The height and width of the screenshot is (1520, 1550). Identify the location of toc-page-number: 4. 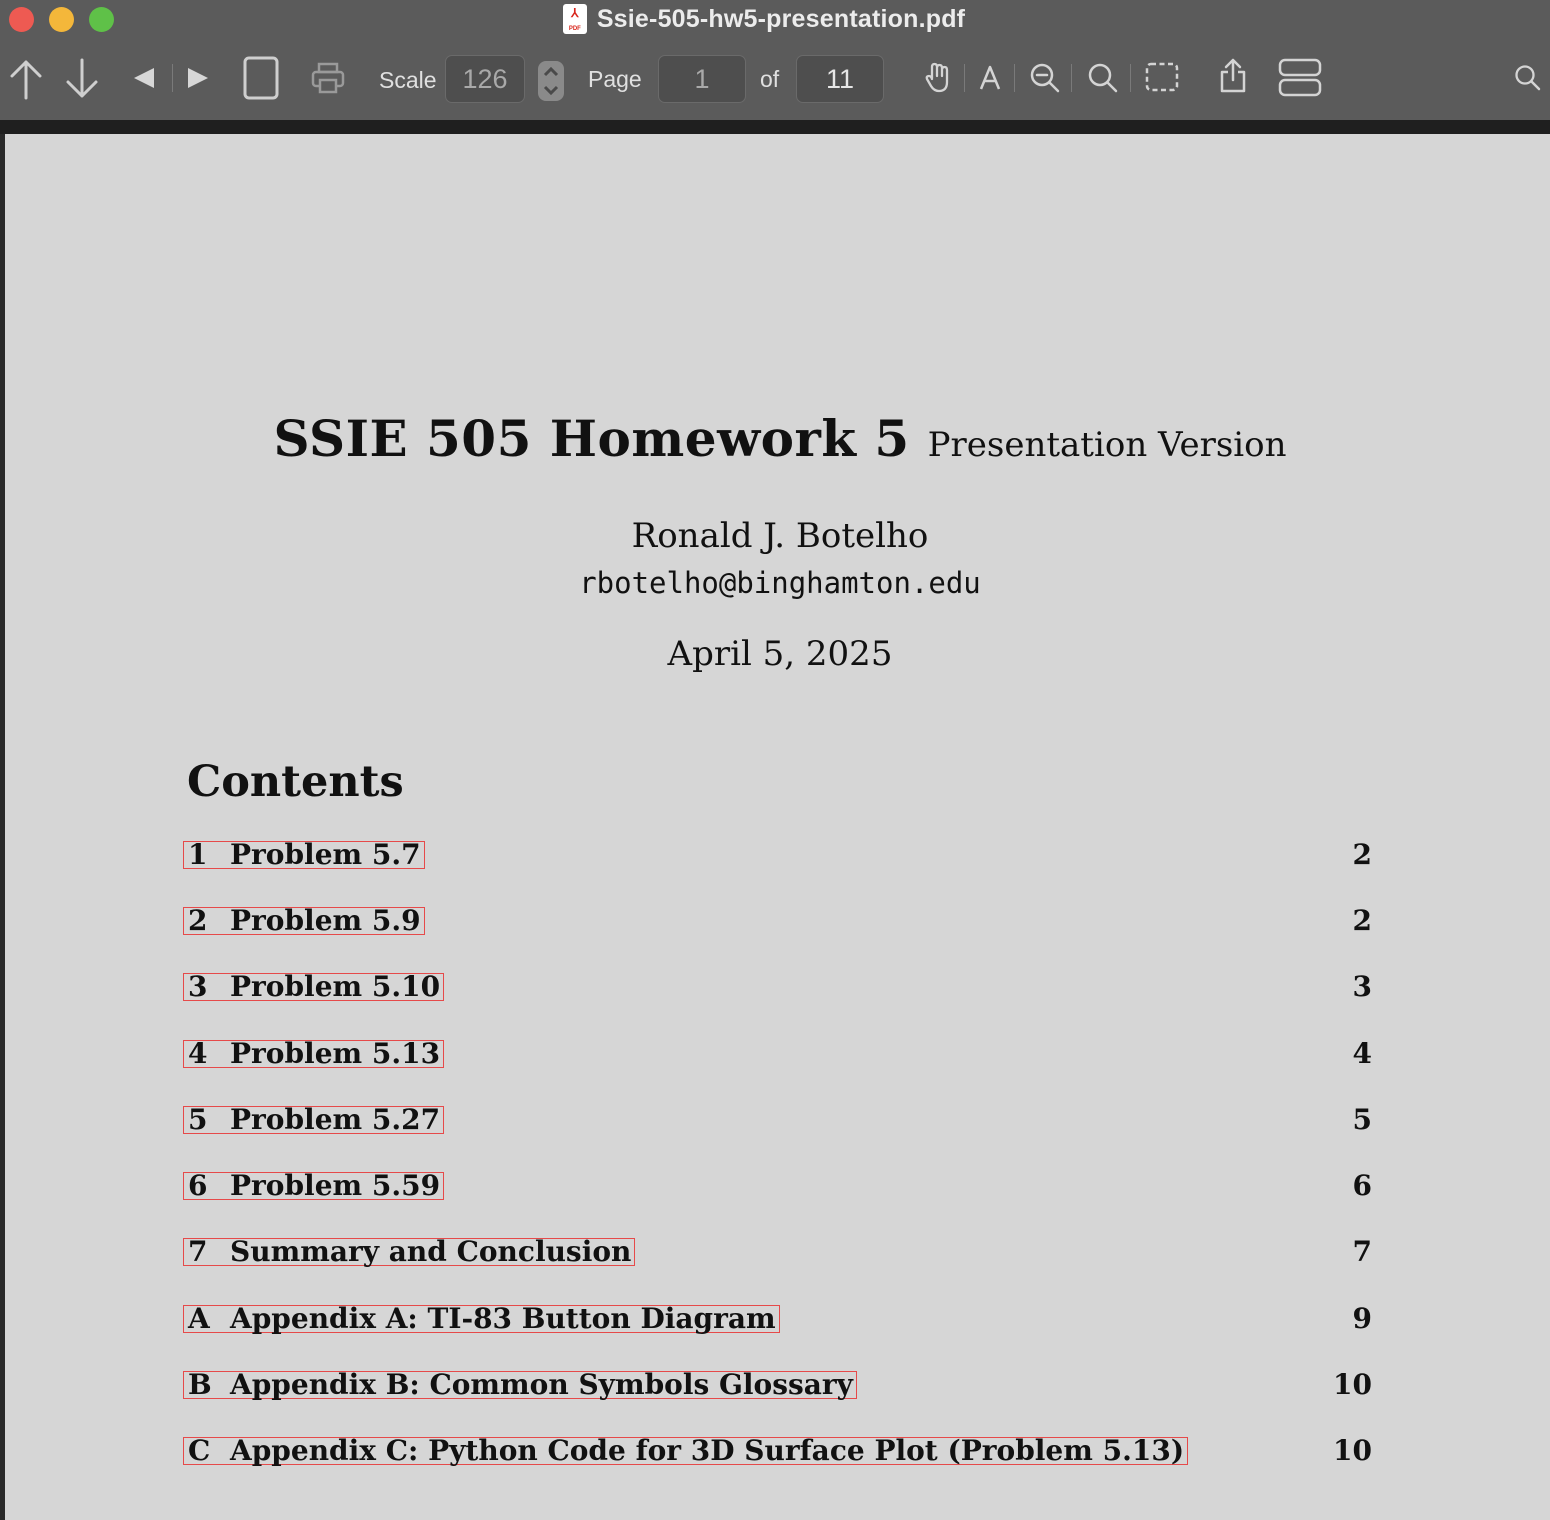
(1362, 1053).